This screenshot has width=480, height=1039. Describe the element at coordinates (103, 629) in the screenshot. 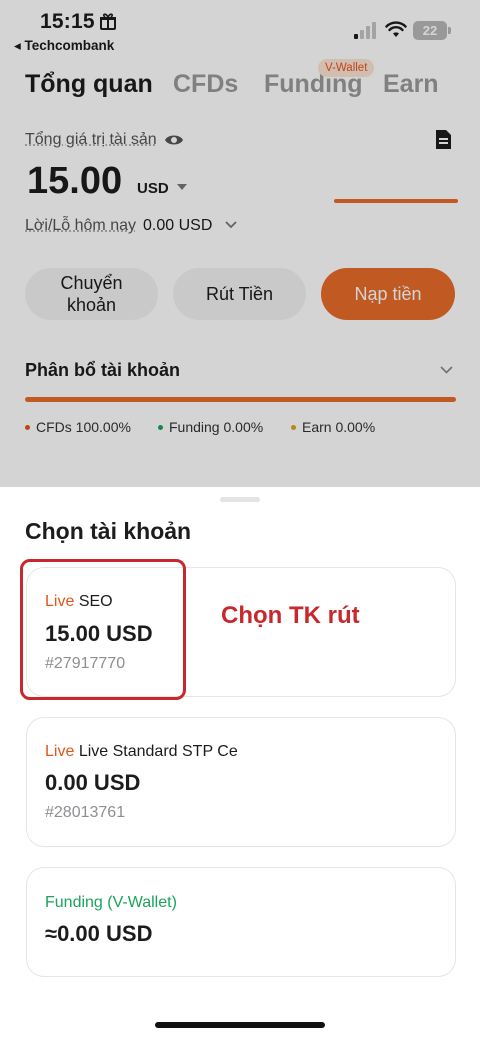

I see `annotation-highlight-box` at that location.